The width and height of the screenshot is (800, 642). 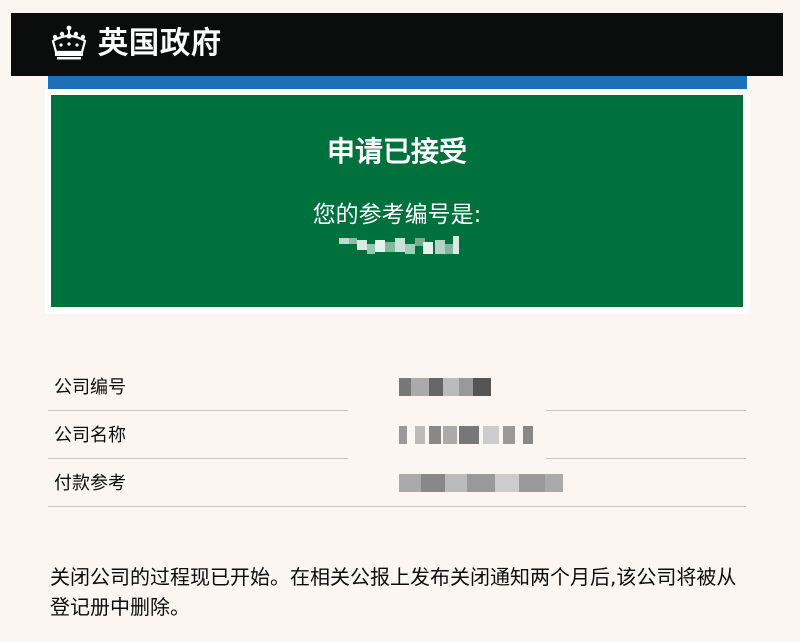 I want to click on summary-key: 付款参考, so click(x=90, y=483).